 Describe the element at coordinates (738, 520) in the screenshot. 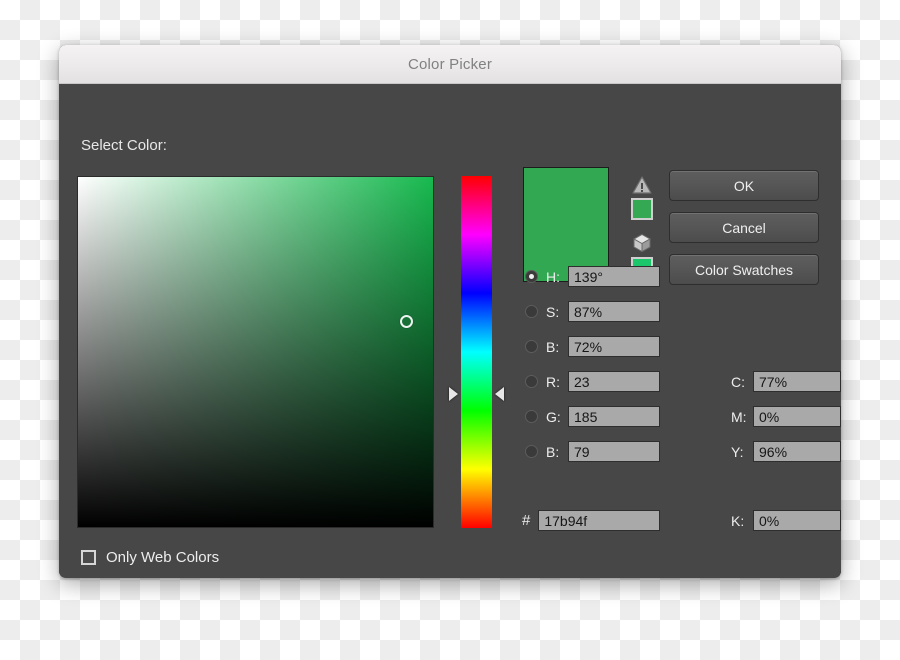

I see `label-key: K:` at that location.